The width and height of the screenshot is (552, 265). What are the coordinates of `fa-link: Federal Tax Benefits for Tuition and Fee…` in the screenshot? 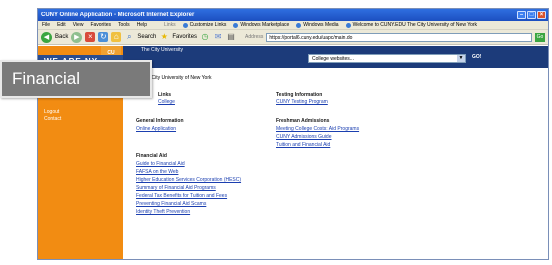 It's located at (181, 196).